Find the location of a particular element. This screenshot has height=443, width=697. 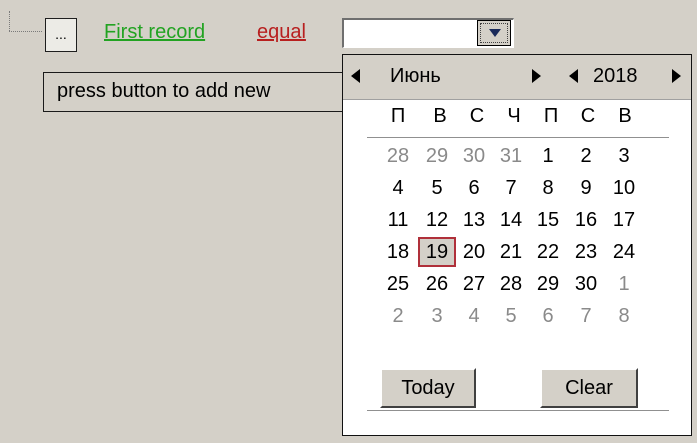

year-label: 2018 is located at coordinates (615, 76).